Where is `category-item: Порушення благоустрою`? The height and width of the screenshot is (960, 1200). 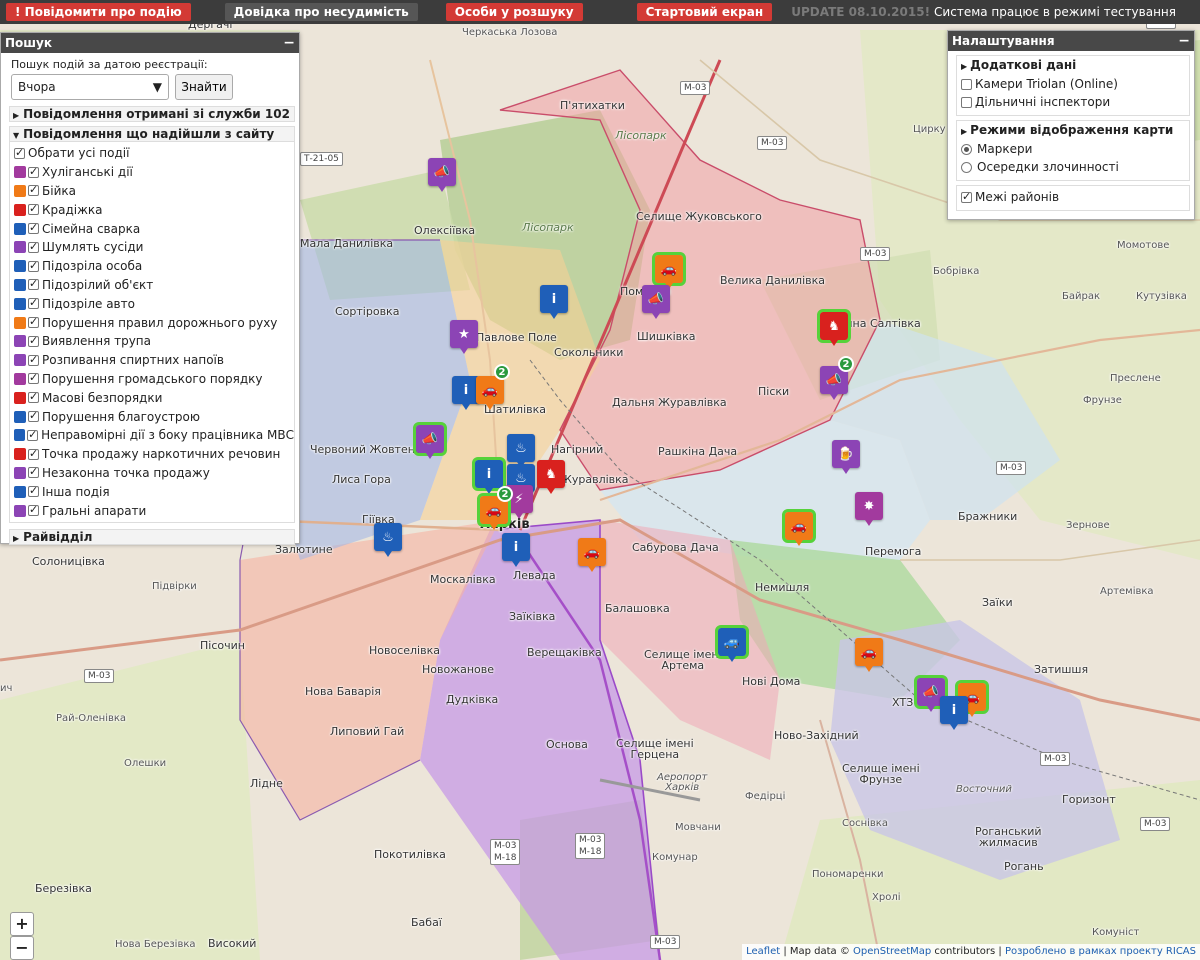
category-item: Порушення благоустрою is located at coordinates (154, 416).